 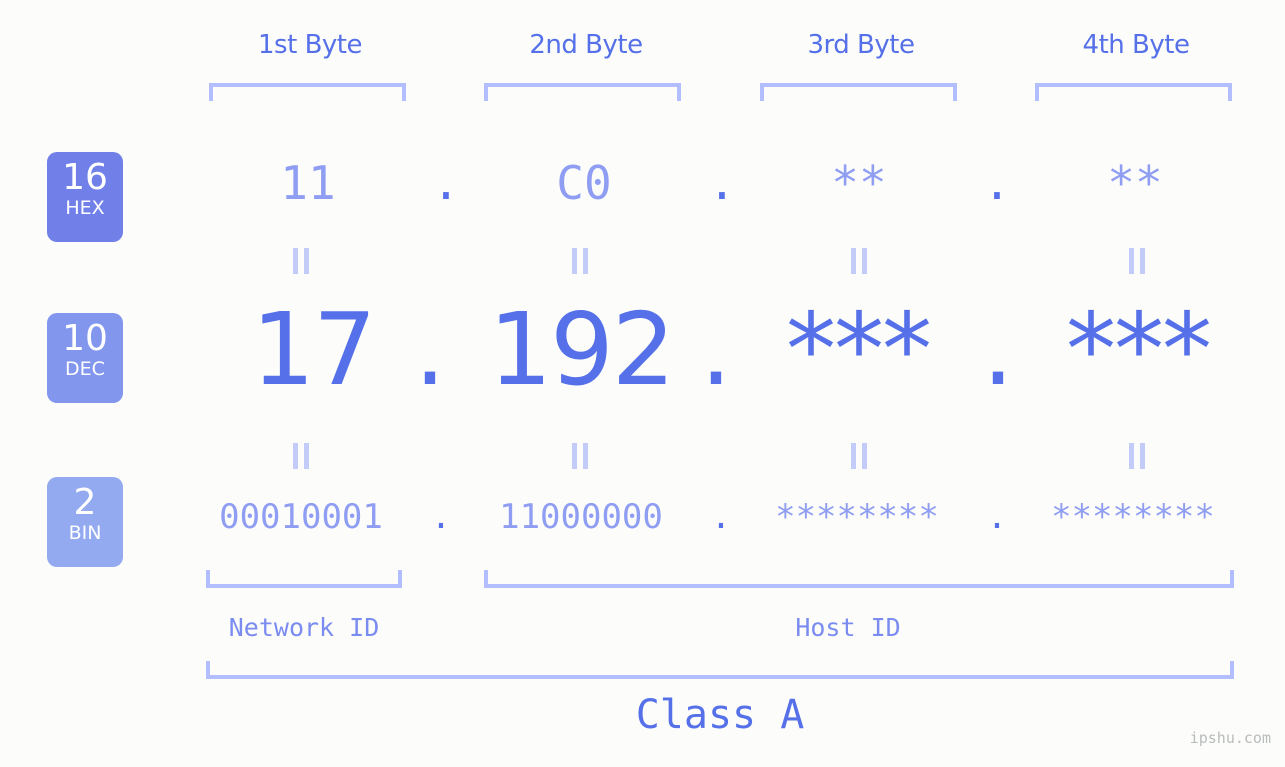 I want to click on bin-byte-1: 00010001, so click(x=301, y=517).